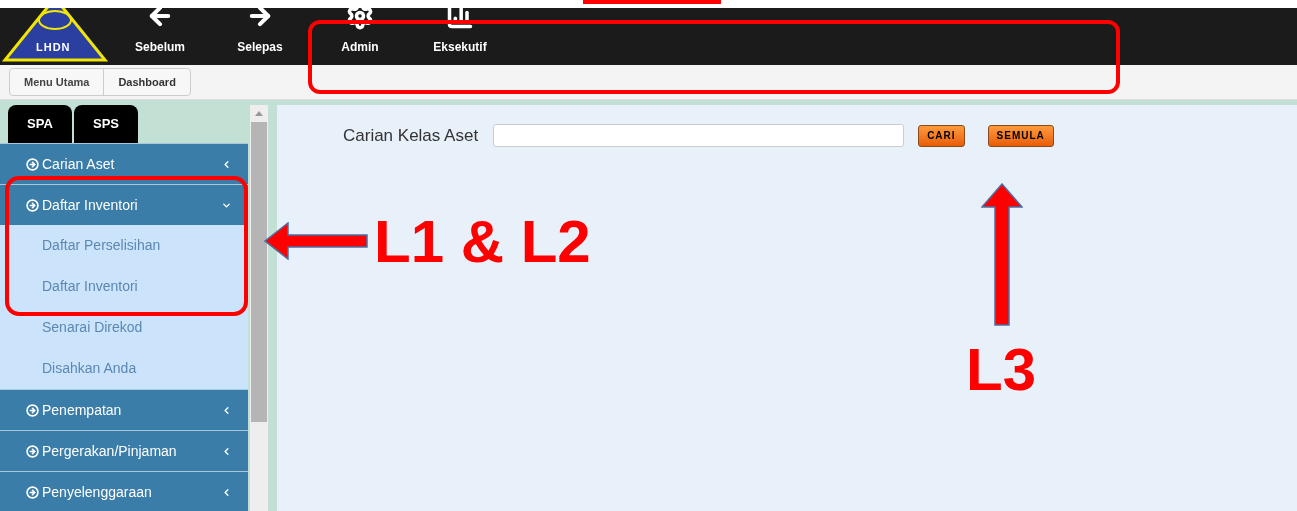  I want to click on search-field, so click(699, 136).